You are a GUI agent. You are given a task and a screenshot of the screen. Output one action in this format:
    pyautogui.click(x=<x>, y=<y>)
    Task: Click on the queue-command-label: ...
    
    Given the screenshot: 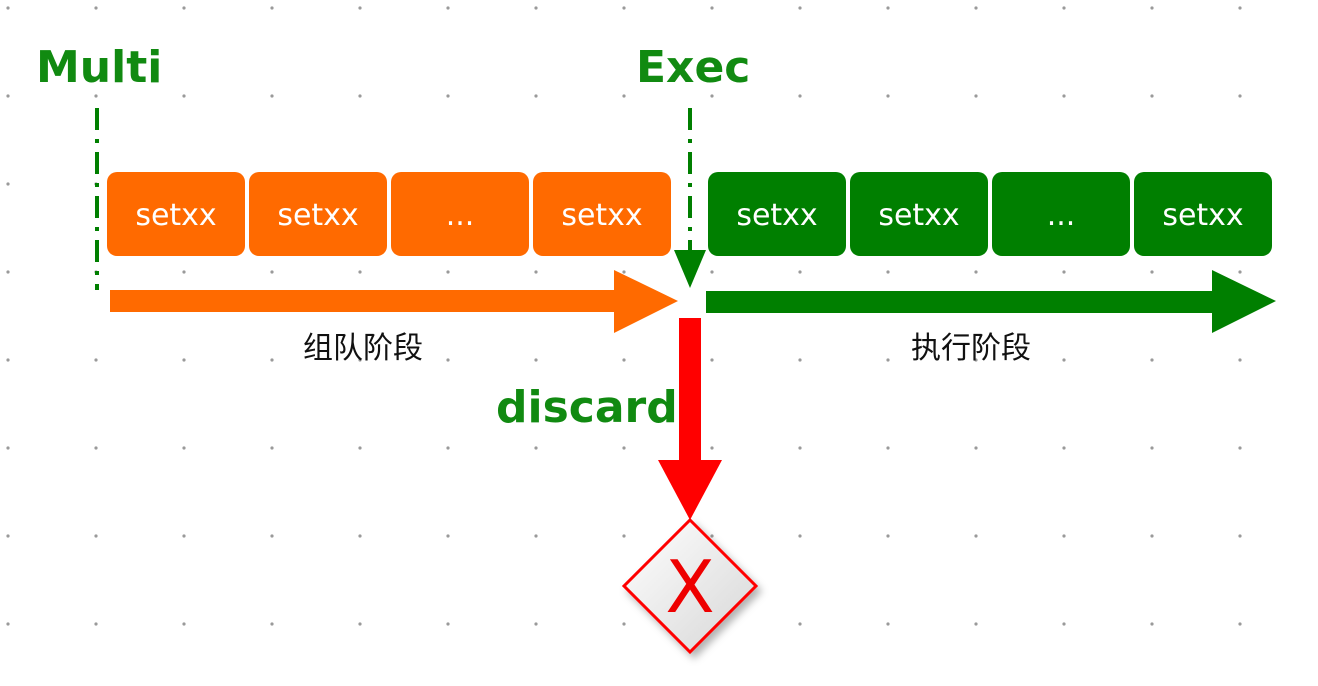 What is the action you would take?
    pyautogui.click(x=460, y=215)
    